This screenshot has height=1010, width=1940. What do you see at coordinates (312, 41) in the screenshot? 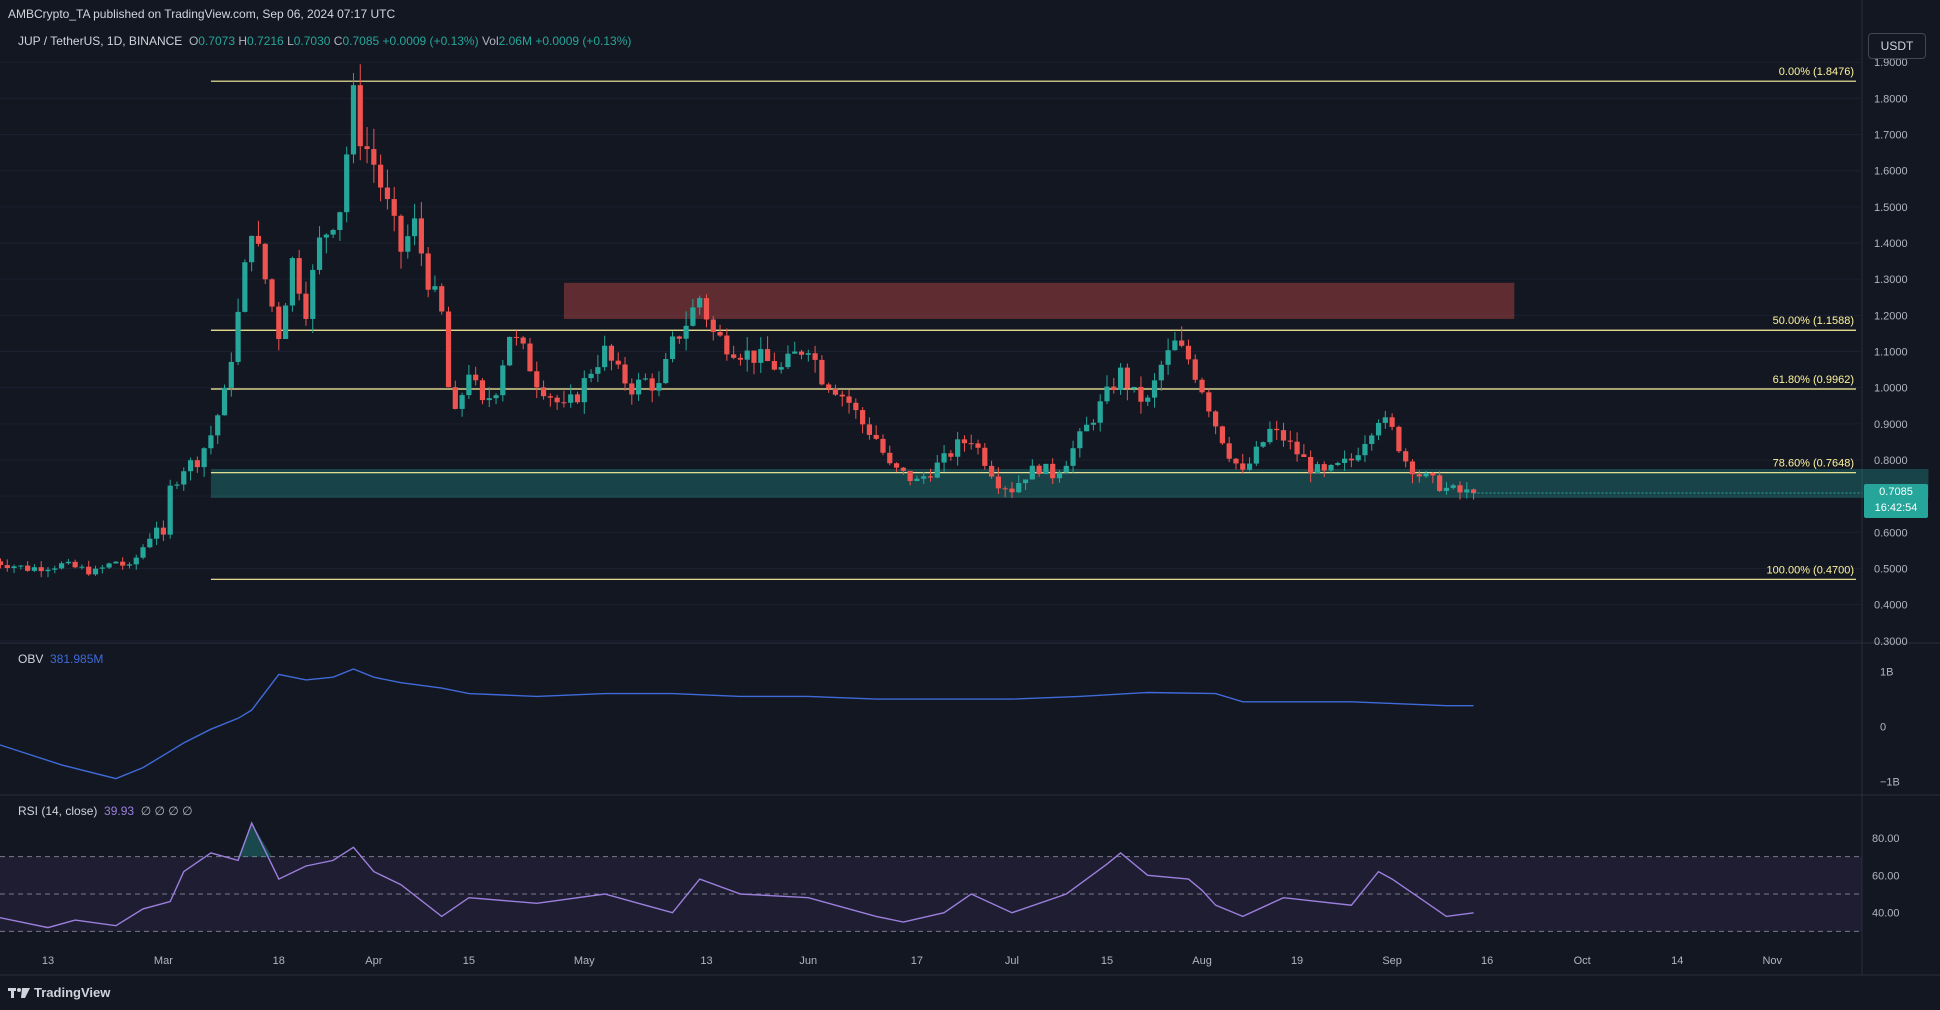
I see `low-value: 0.7030` at bounding box center [312, 41].